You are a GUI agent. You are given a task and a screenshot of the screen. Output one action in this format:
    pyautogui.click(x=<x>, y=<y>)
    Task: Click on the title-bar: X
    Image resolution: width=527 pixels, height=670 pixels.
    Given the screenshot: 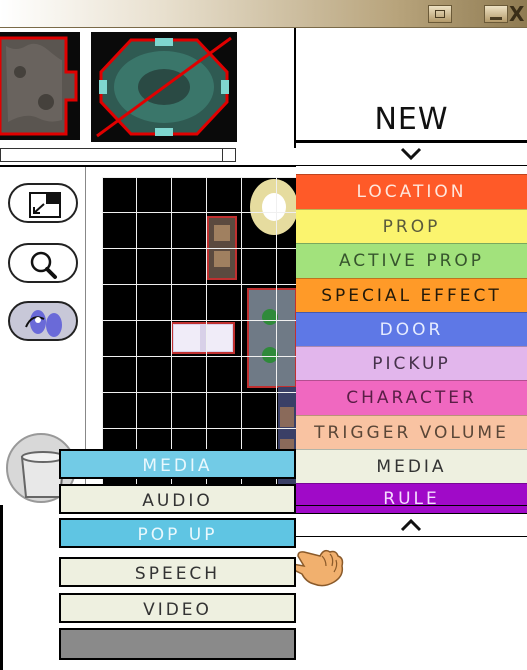 What is the action you would take?
    pyautogui.click(x=263, y=14)
    